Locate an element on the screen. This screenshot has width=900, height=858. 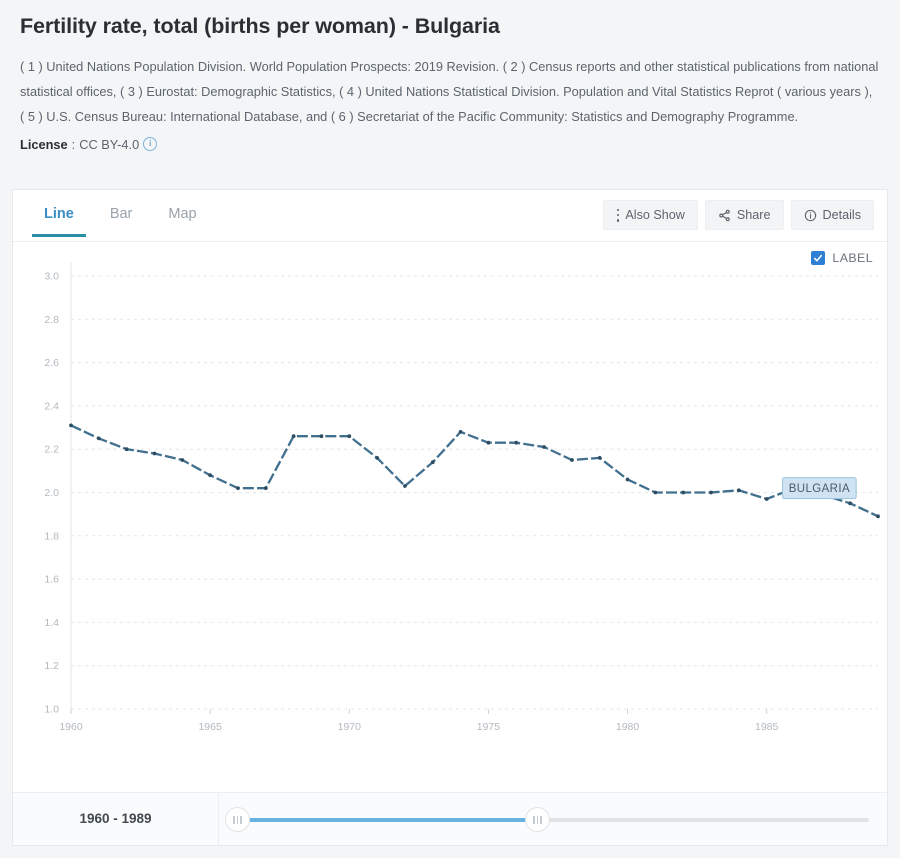
tab-line: Line is located at coordinates (59, 213).